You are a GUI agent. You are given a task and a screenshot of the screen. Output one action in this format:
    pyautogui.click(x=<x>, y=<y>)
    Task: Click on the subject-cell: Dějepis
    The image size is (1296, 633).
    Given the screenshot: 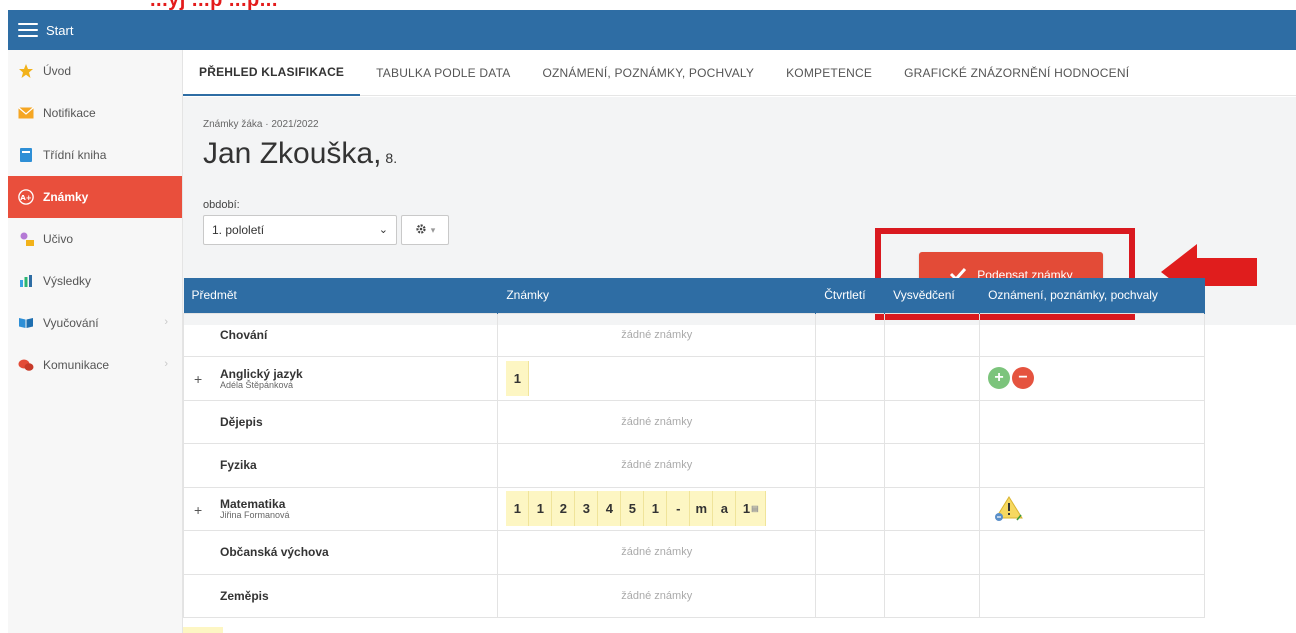 What is the action you would take?
    pyautogui.click(x=340, y=421)
    